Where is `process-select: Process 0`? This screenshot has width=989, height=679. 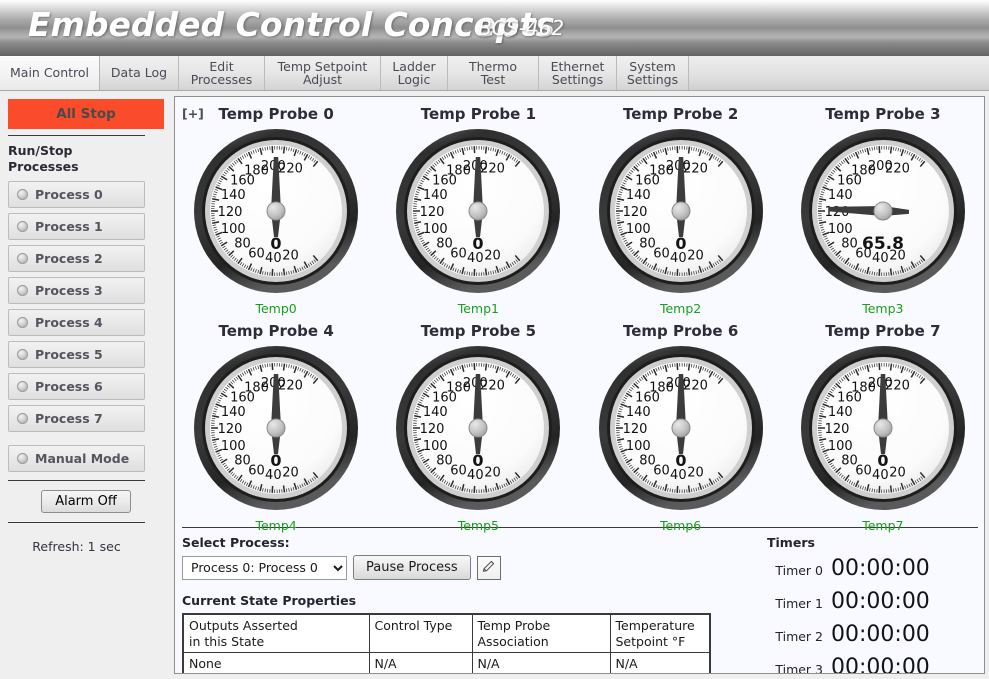
process-select: Process 0 is located at coordinates (264, 567).